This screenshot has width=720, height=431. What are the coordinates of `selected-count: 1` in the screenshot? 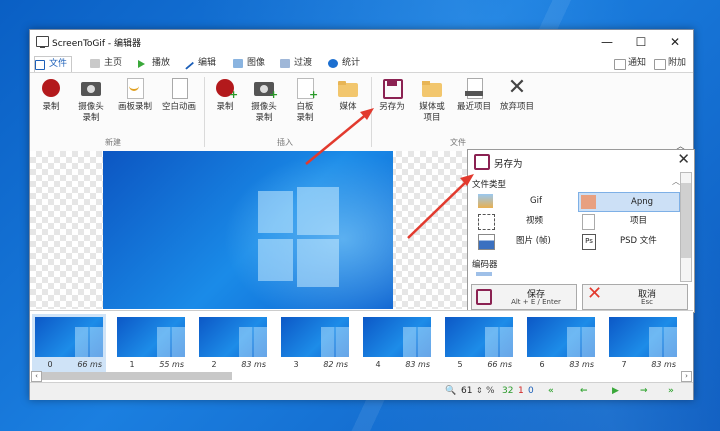 It's located at (521, 391).